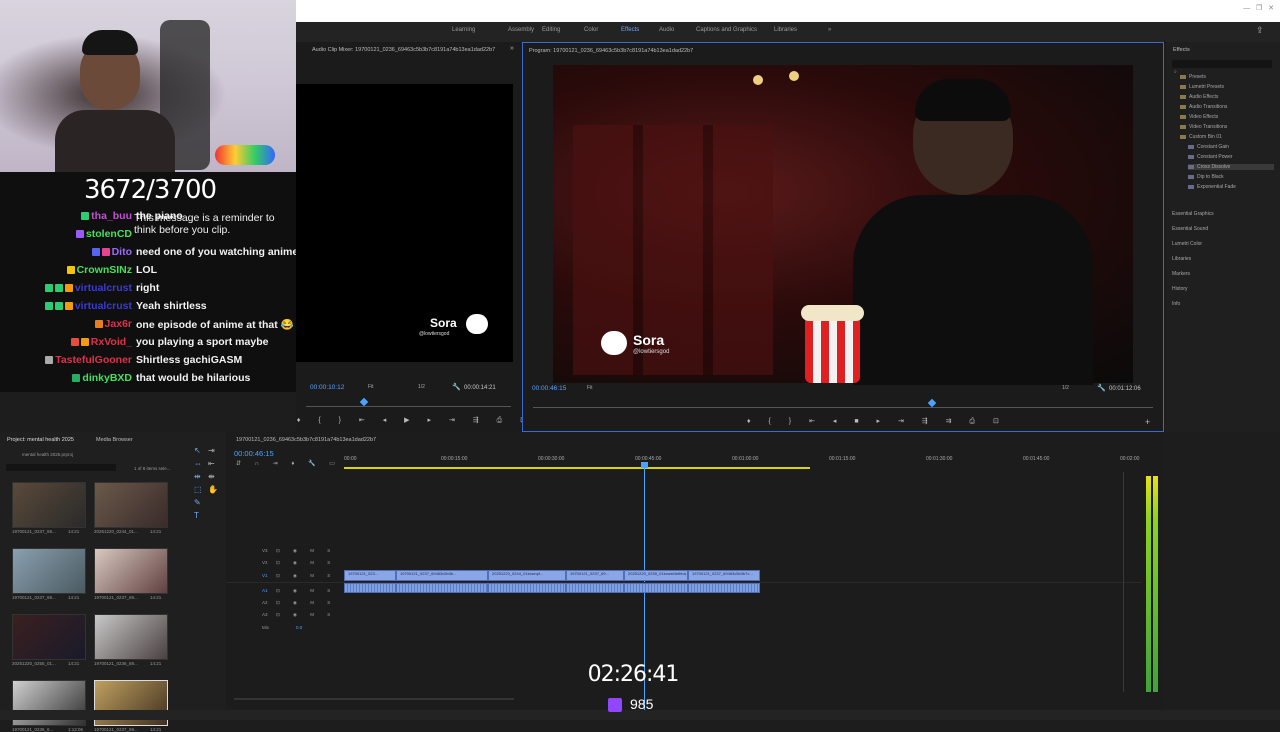 The width and height of the screenshot is (1280, 732). What do you see at coordinates (1199, 117) in the screenshot?
I see `effects-tree-item: Video Effects` at bounding box center [1199, 117].